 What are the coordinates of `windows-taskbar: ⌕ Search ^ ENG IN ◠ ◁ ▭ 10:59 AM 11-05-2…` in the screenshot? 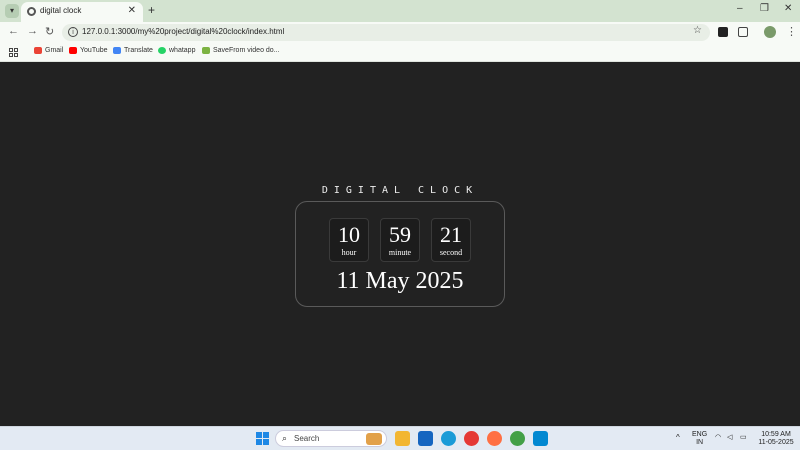 It's located at (400, 438).